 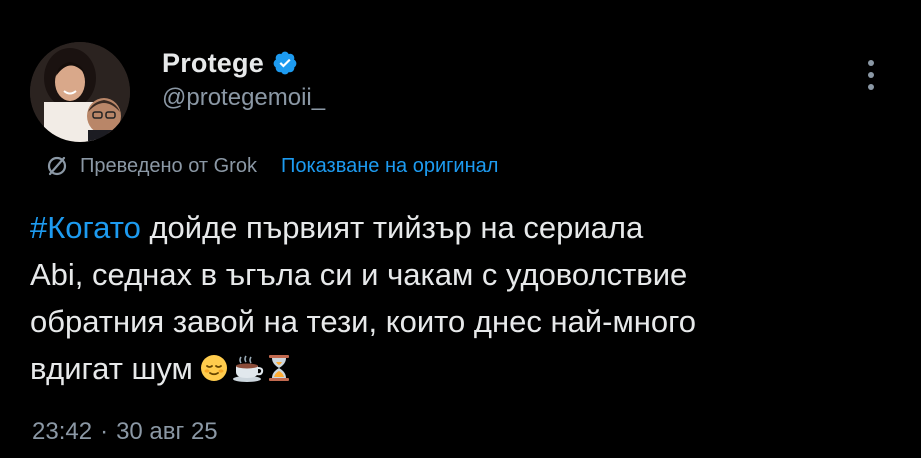 What do you see at coordinates (248, 368) in the screenshot?
I see `hot-beverage-icon` at bounding box center [248, 368].